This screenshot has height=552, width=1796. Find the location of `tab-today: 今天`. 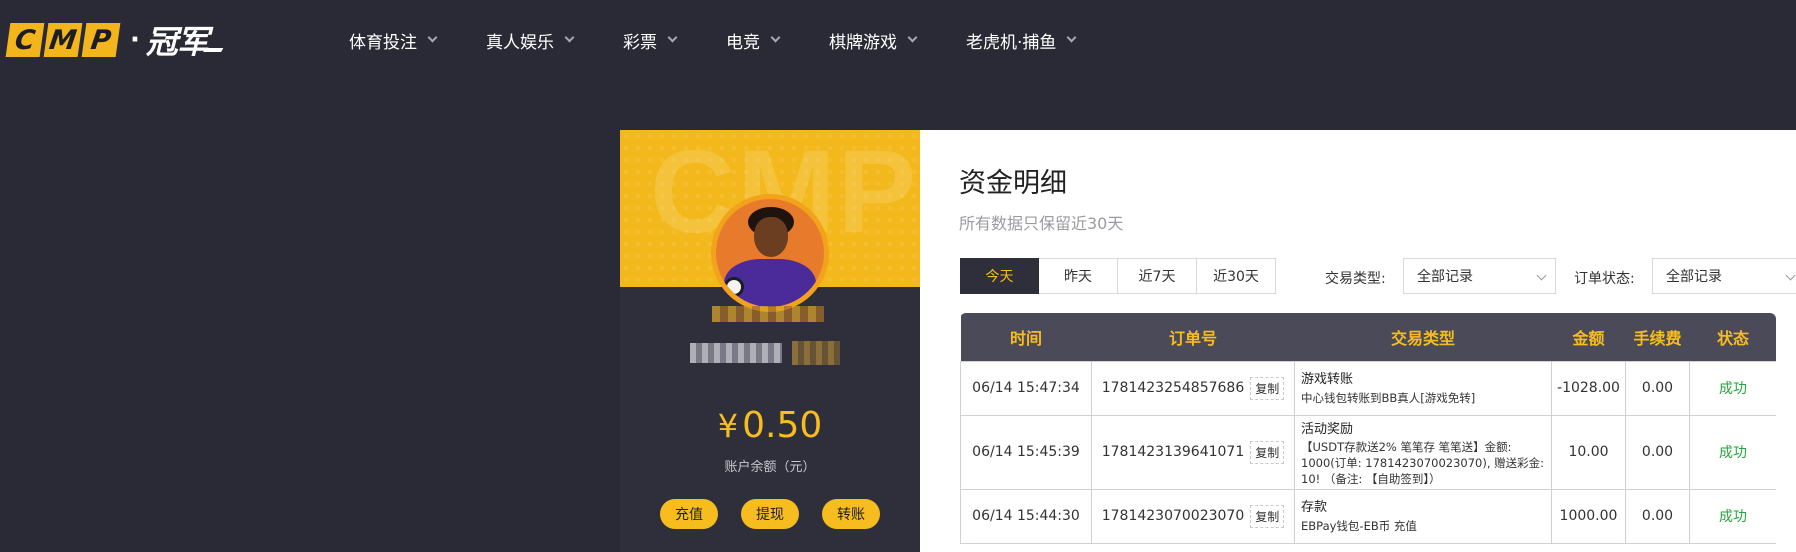

tab-today: 今天 is located at coordinates (999, 276).